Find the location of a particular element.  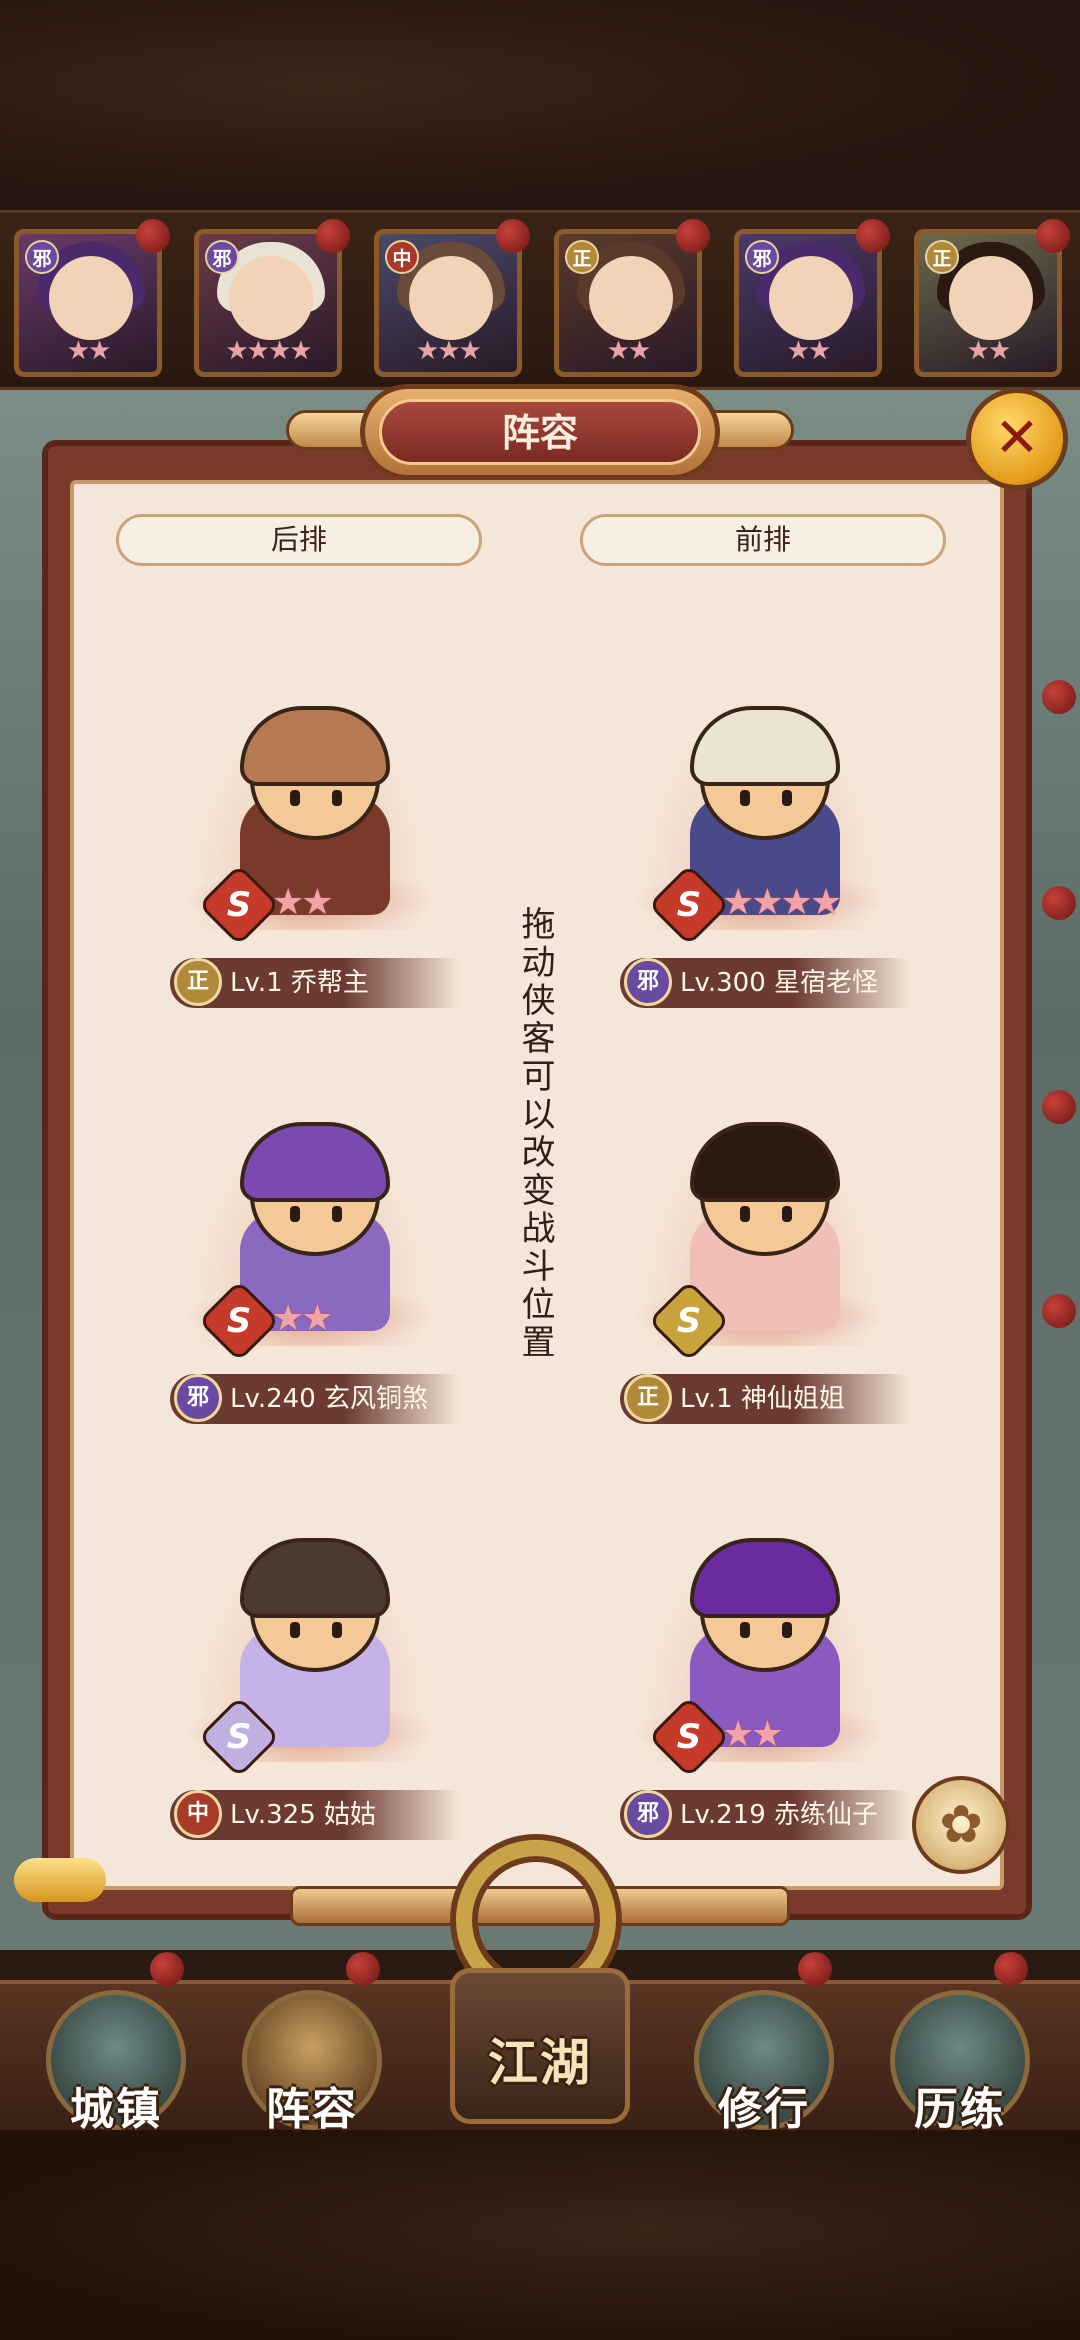

nav-jianghu: 江湖 is located at coordinates (540, 2046).